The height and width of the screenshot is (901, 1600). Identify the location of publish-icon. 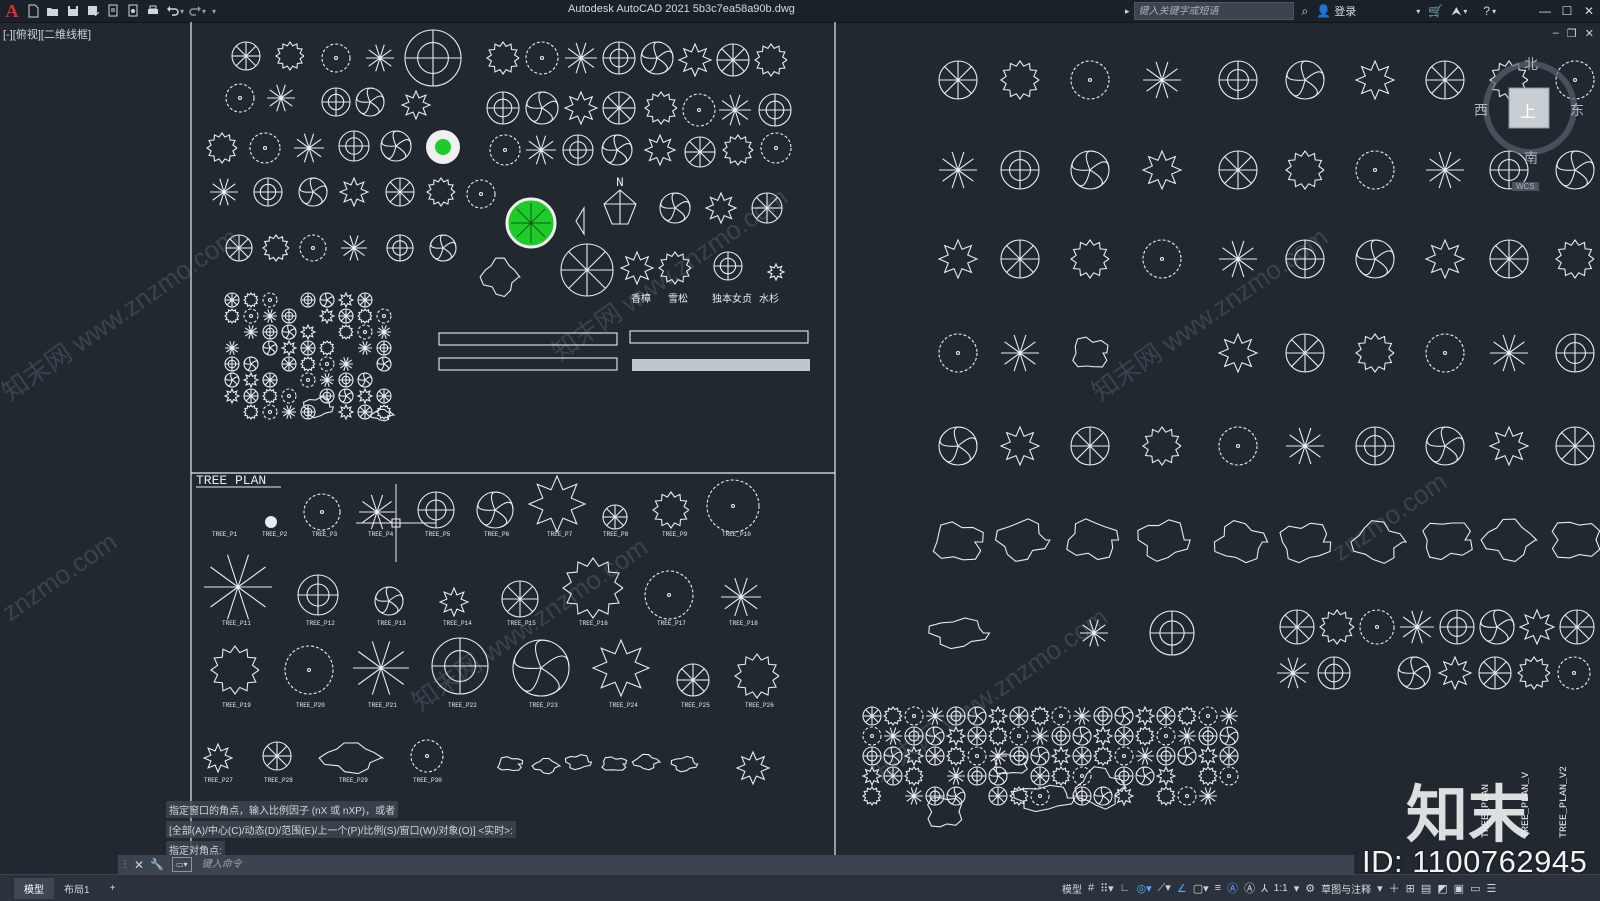
(113, 11).